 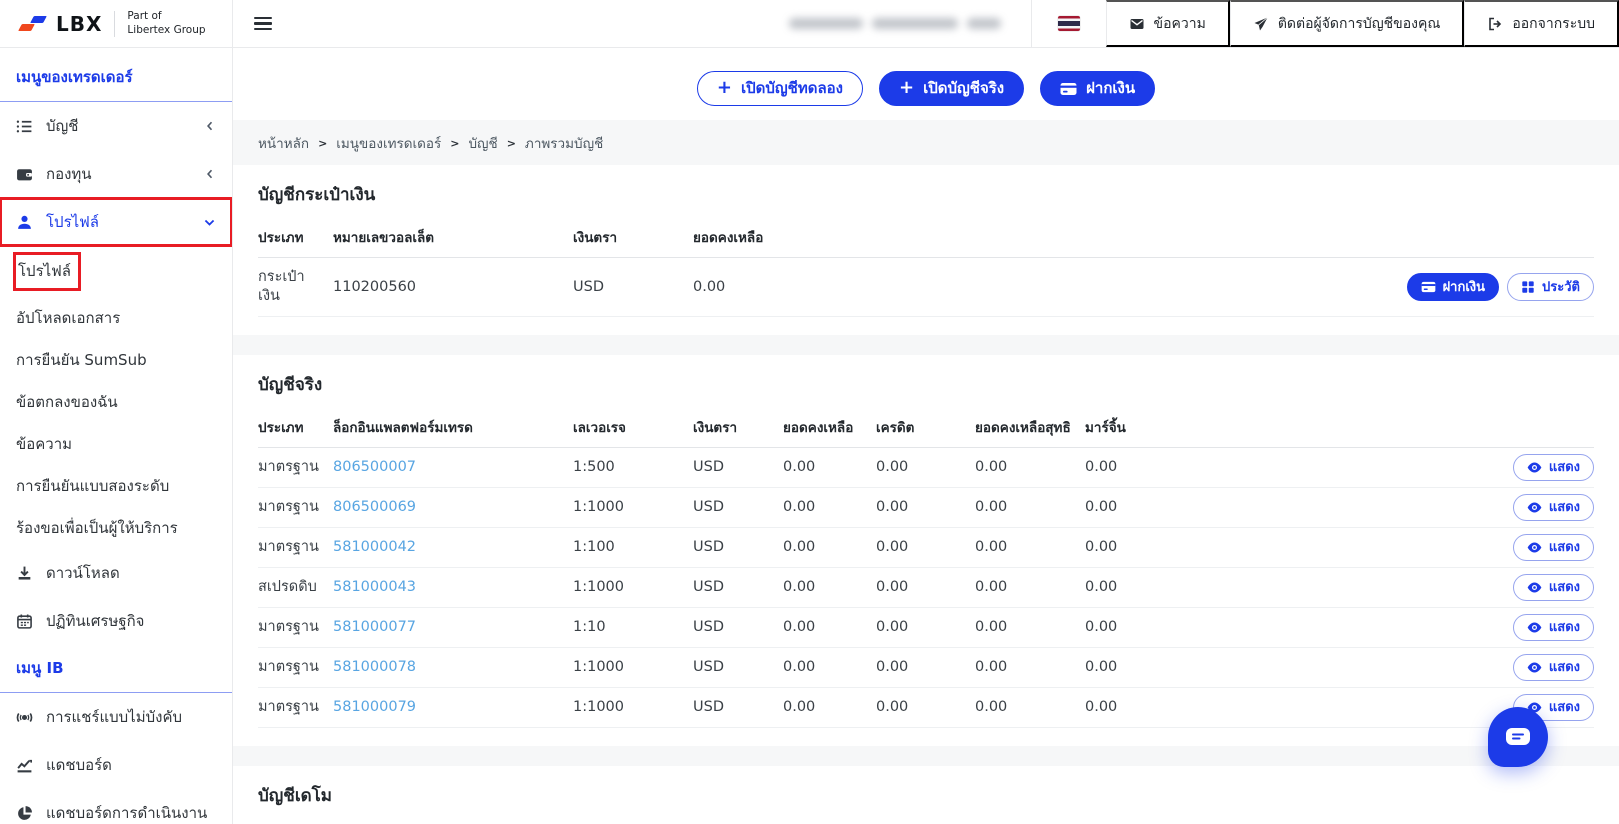 I want to click on wallet-deposit-button: ฝากเงิน, so click(x=1453, y=287).